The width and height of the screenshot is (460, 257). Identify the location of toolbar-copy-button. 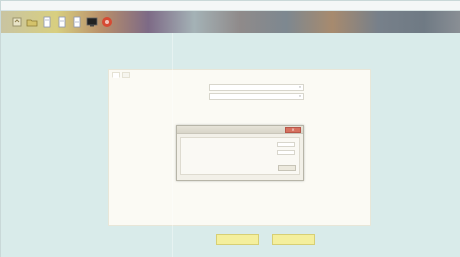
(77, 22).